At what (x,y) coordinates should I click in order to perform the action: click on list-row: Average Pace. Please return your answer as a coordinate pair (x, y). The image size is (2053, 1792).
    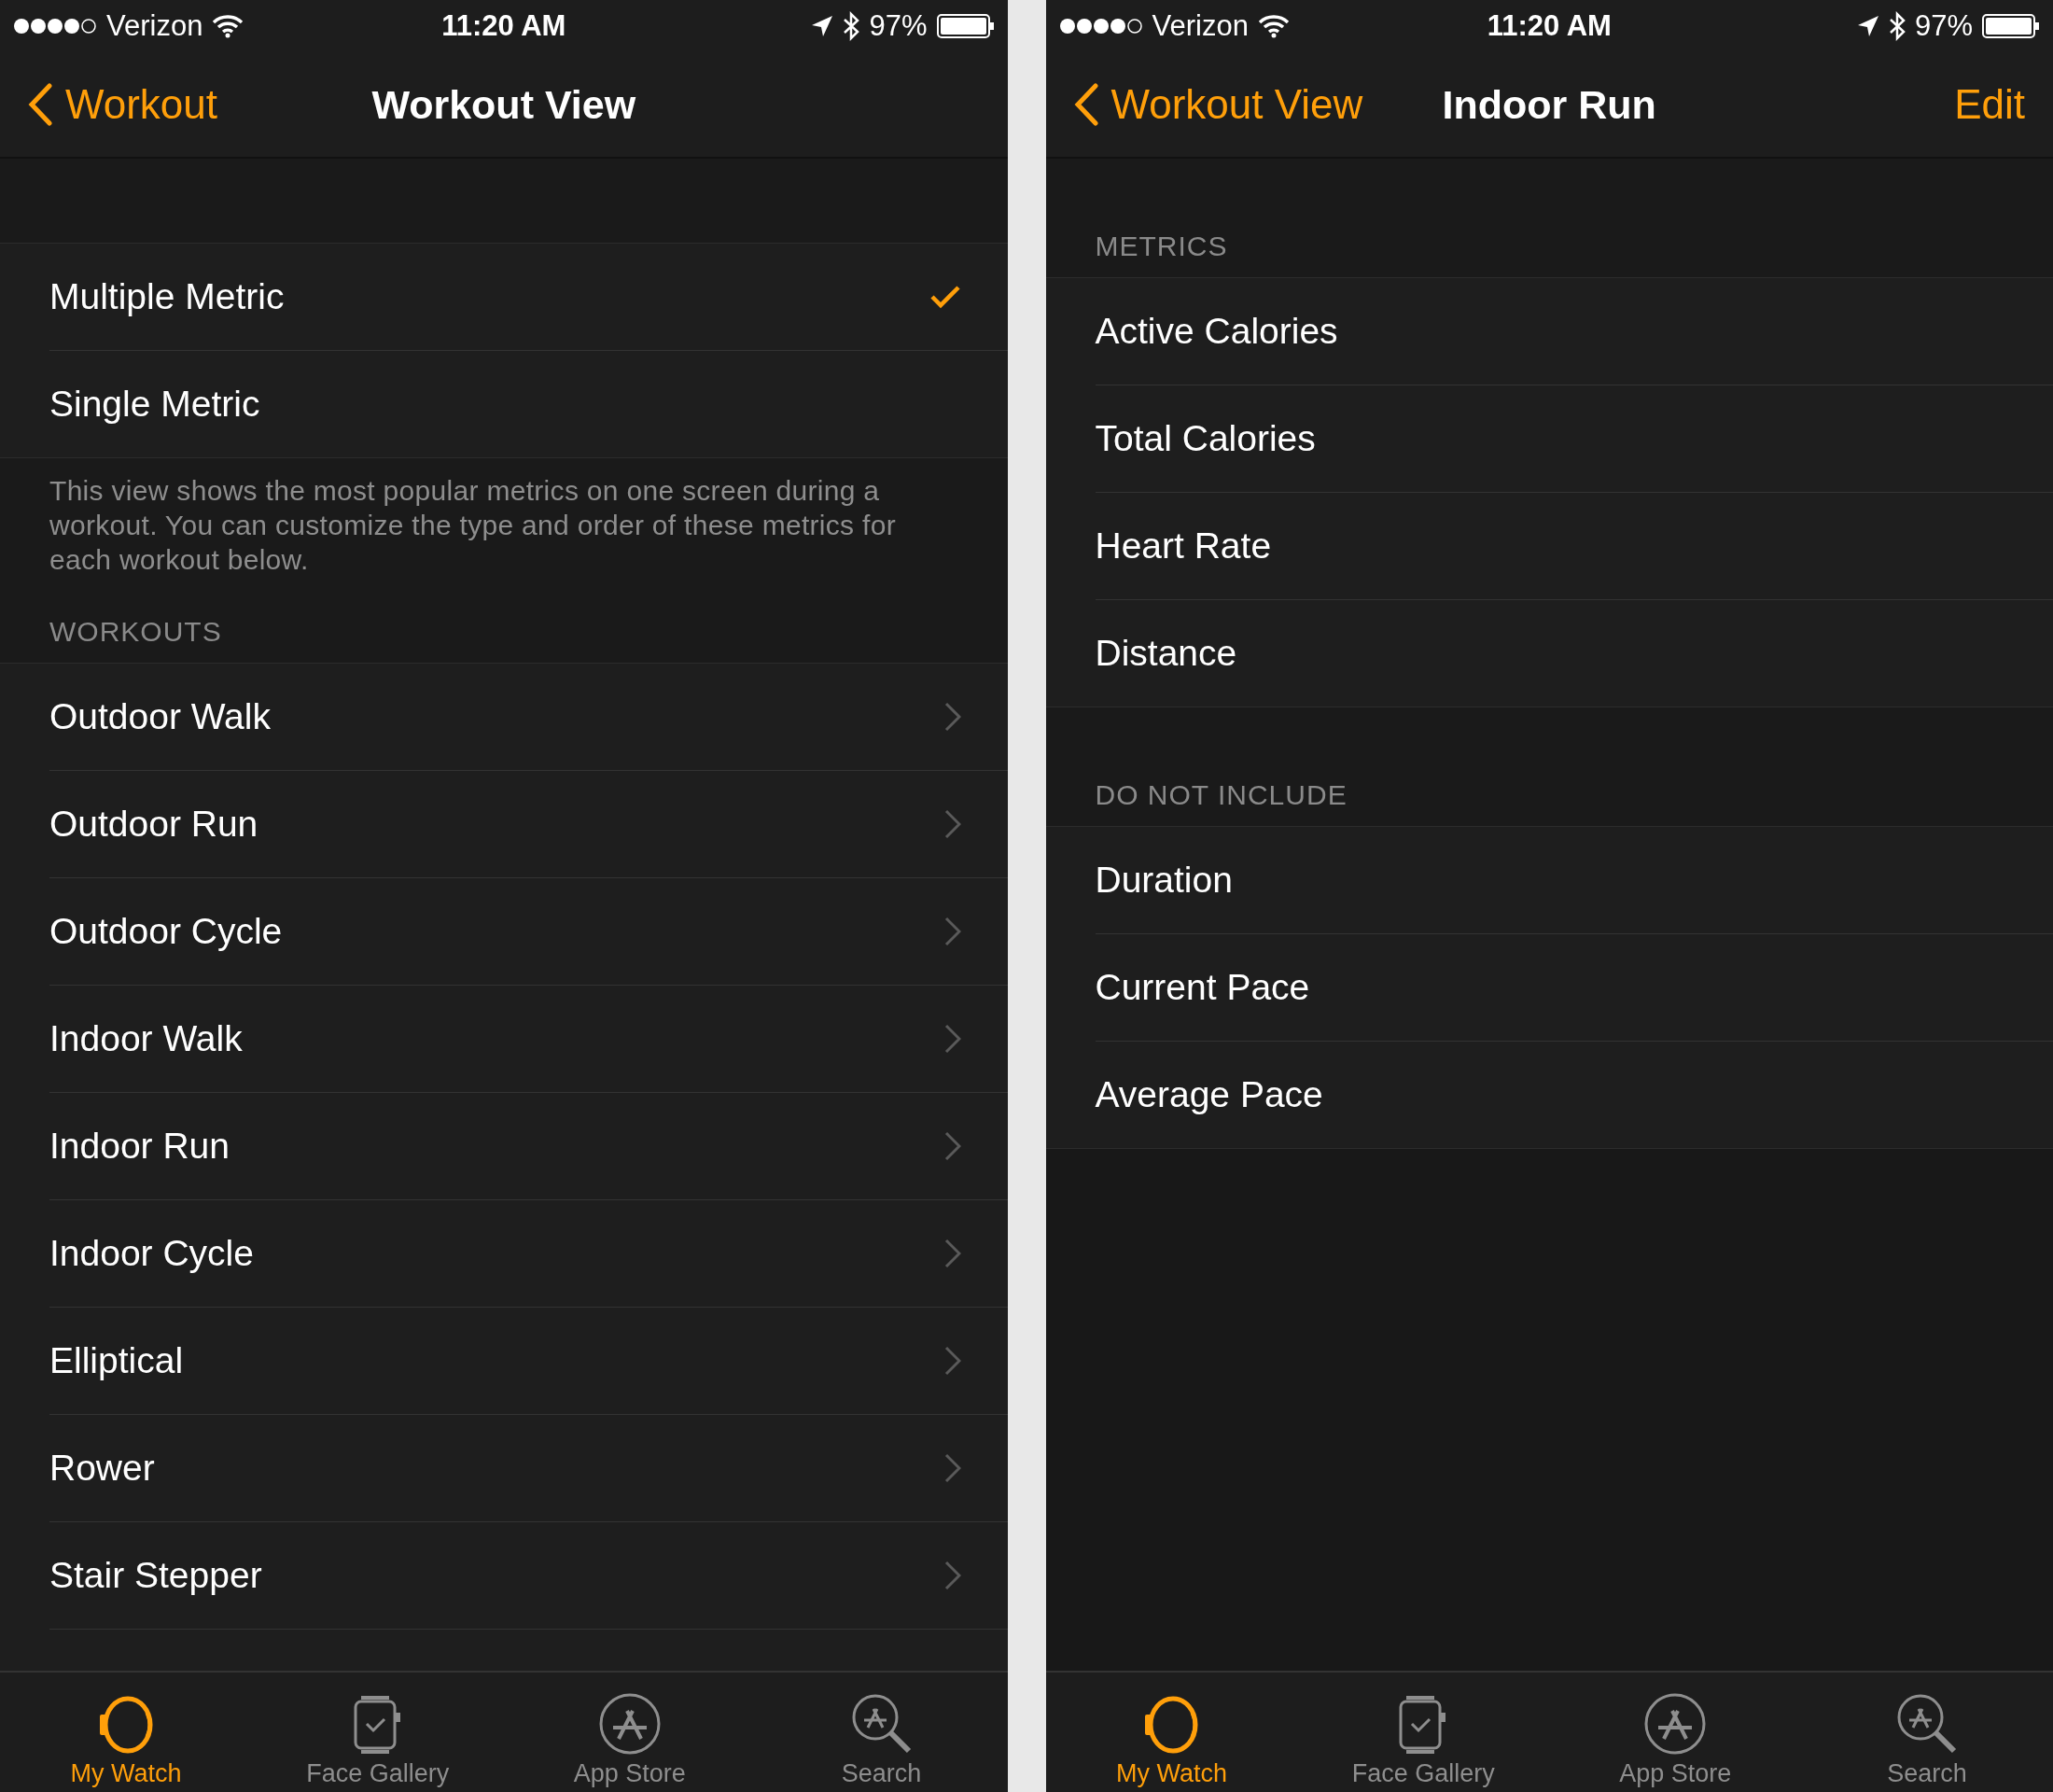
    Looking at the image, I should click on (1574, 1094).